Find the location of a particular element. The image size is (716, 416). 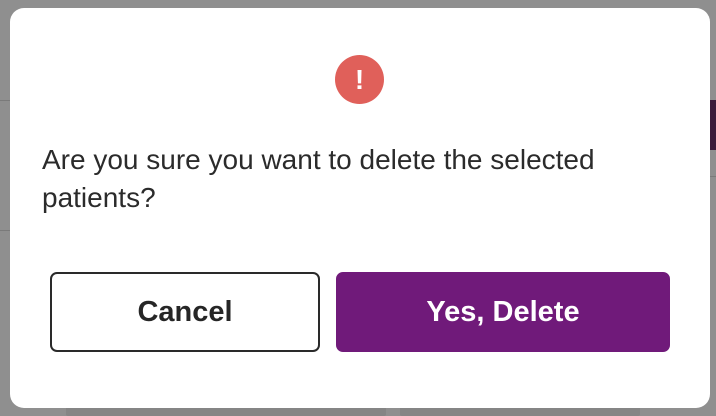

cancel-button: Cancel is located at coordinates (185, 312).